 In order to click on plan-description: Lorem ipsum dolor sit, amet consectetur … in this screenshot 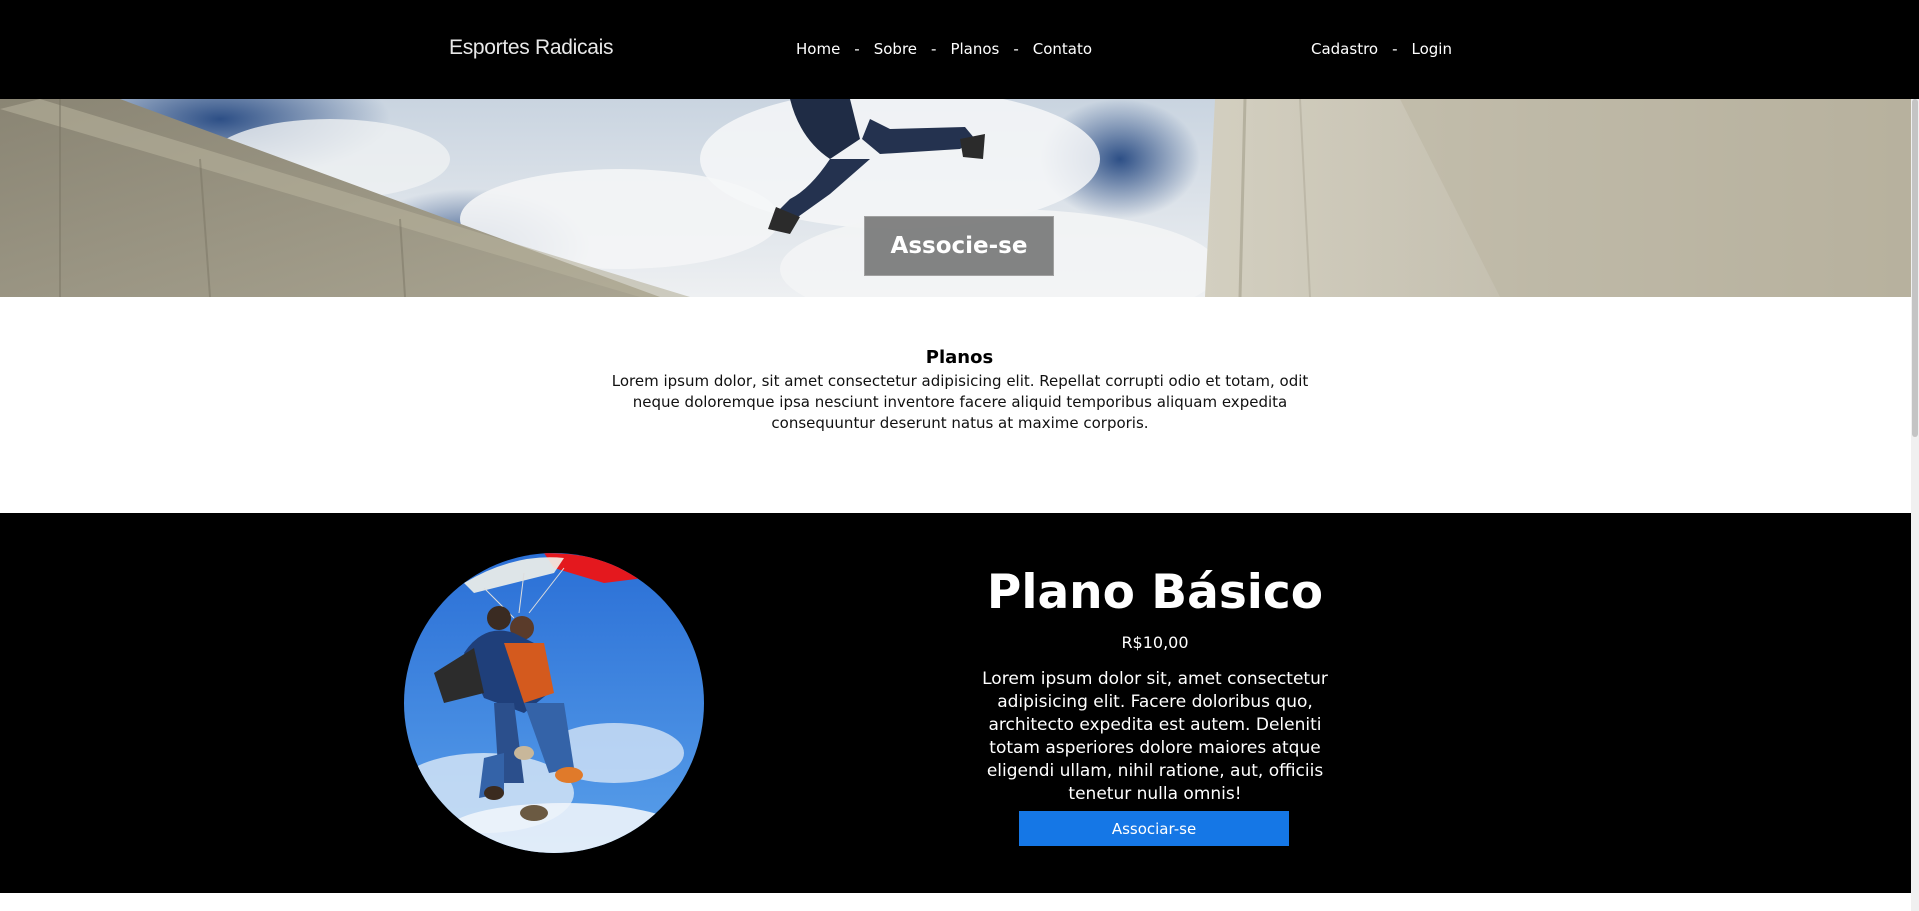, I will do `click(1155, 736)`.